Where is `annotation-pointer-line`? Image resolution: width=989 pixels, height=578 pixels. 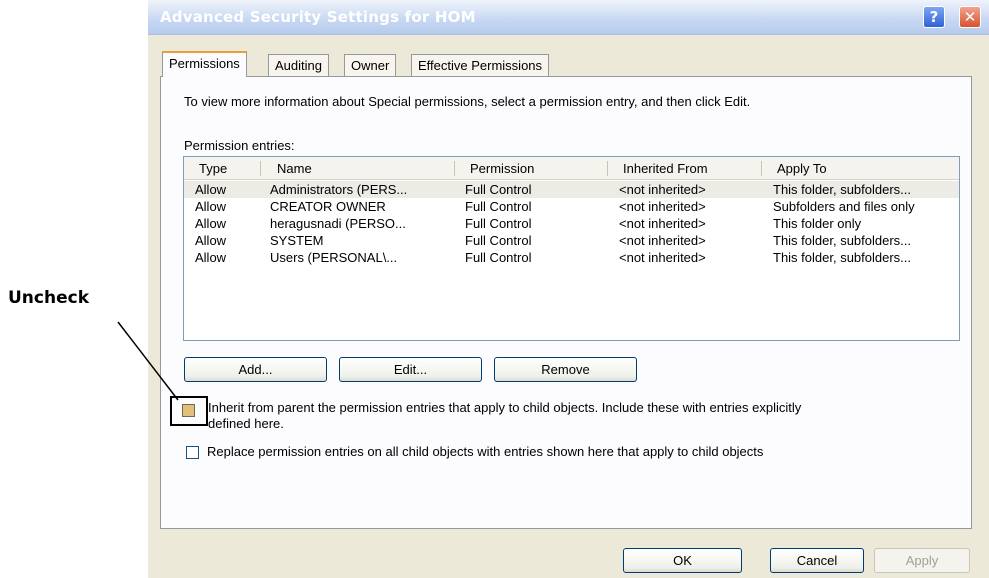 annotation-pointer-line is located at coordinates (148, 361).